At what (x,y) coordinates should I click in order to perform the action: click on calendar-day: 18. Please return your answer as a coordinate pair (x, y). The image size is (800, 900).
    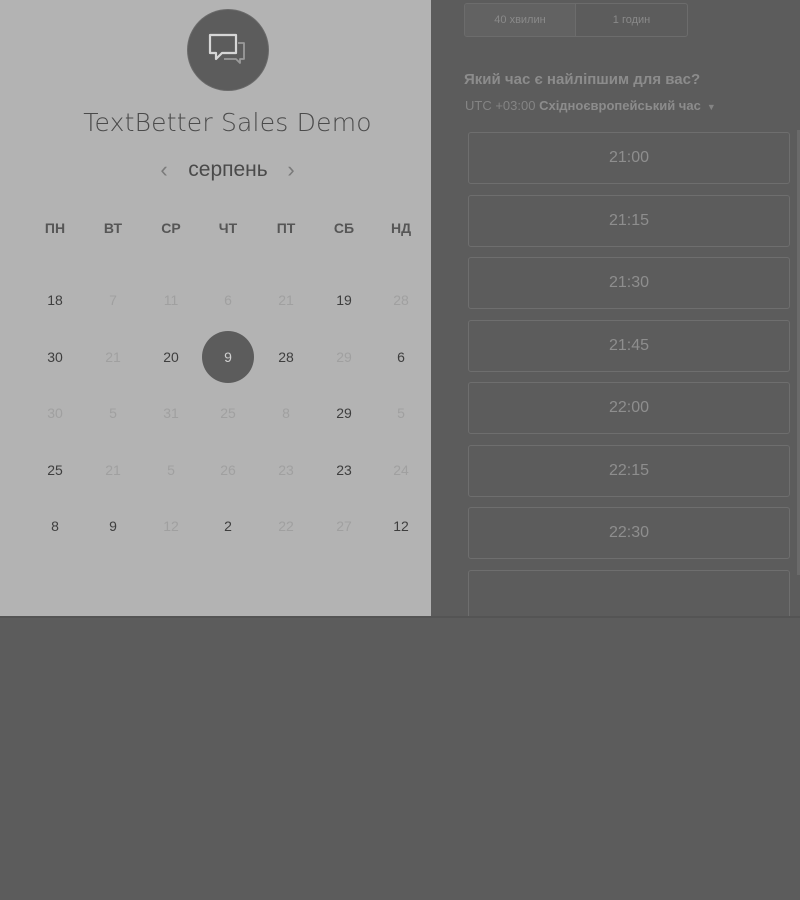
    Looking at the image, I should click on (55, 300).